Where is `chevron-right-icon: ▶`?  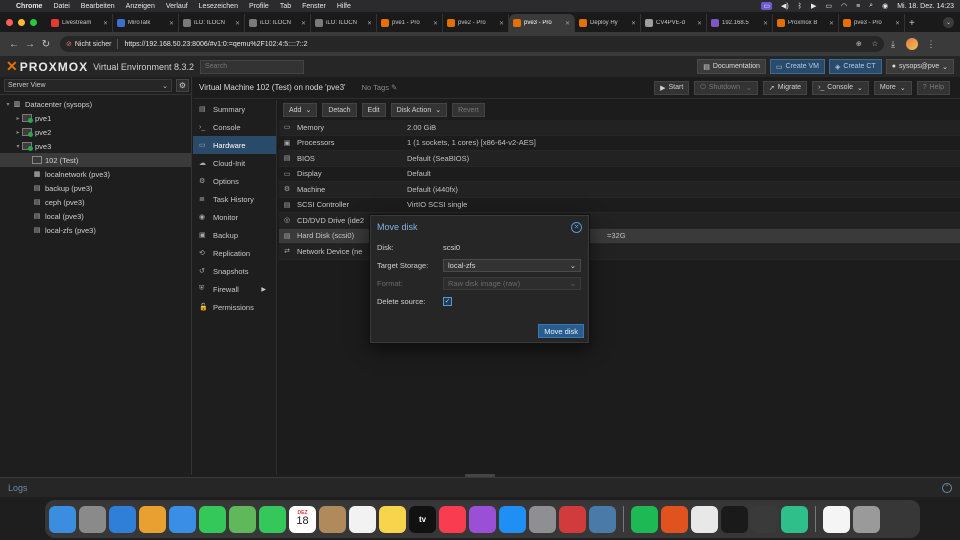
chevron-right-icon: ▶ is located at coordinates (263, 289).